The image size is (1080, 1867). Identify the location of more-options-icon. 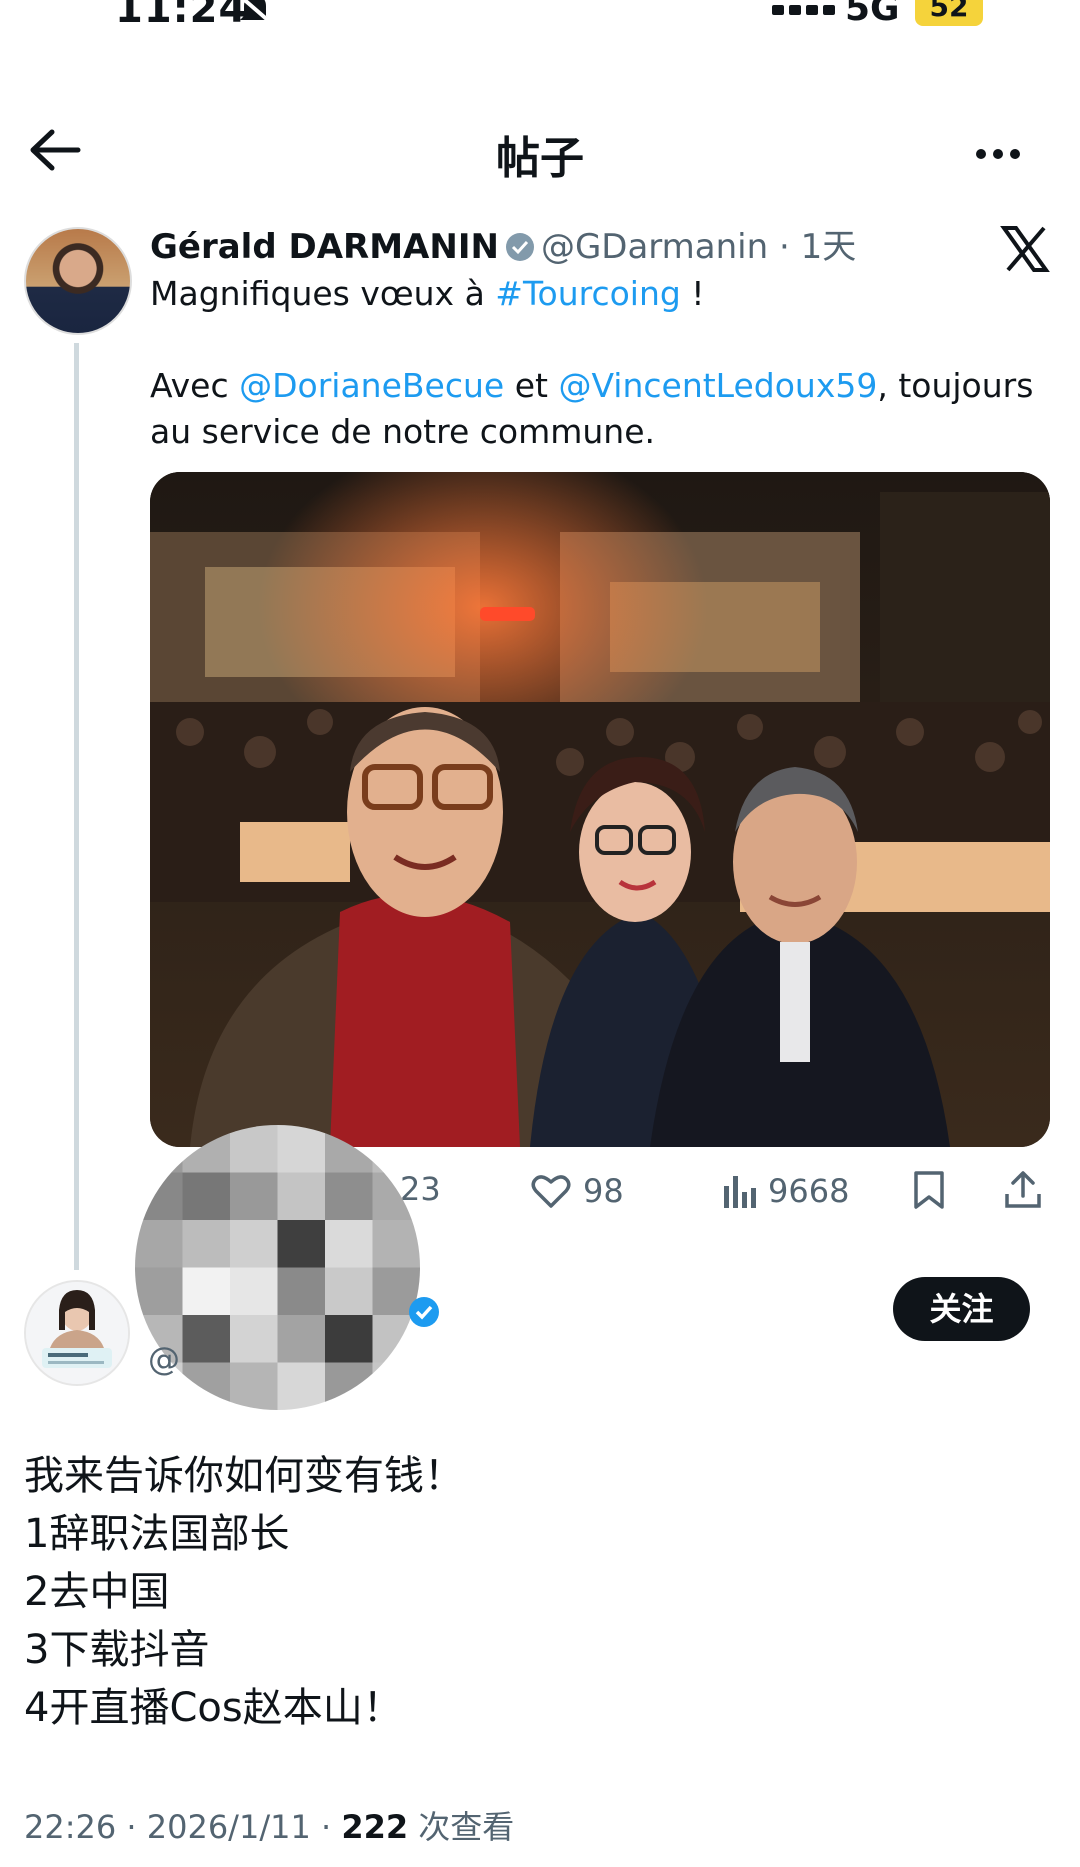
(1001, 153).